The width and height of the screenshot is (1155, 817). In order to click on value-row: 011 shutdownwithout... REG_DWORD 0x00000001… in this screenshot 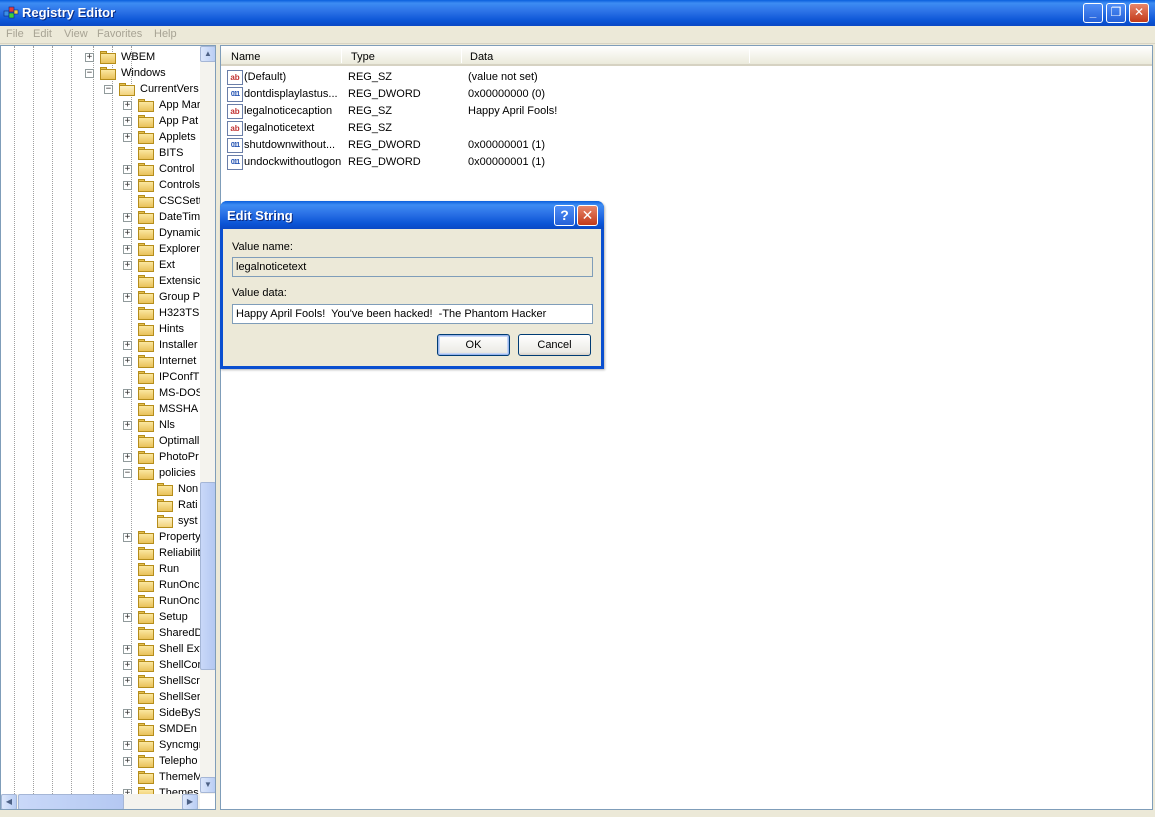, I will do `click(686, 145)`.